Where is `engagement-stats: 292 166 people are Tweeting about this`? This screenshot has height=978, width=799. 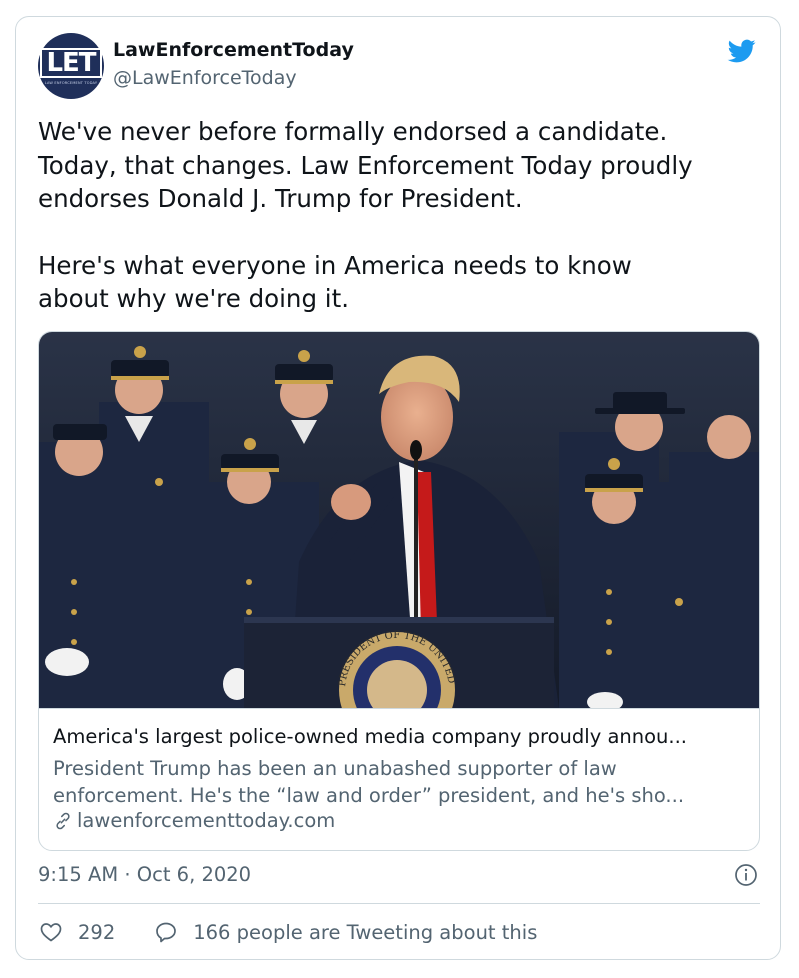
engagement-stats: 292 166 people are Tweeting about this is located at coordinates (287, 932).